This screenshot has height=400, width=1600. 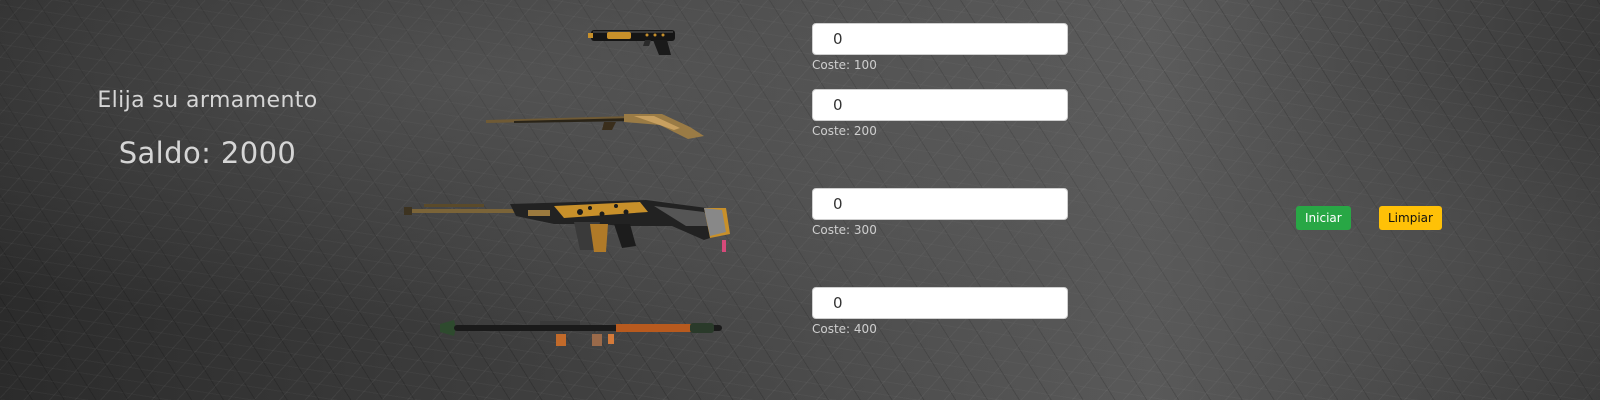 What do you see at coordinates (572, 231) in the screenshot?
I see `assault-rifle-icon` at bounding box center [572, 231].